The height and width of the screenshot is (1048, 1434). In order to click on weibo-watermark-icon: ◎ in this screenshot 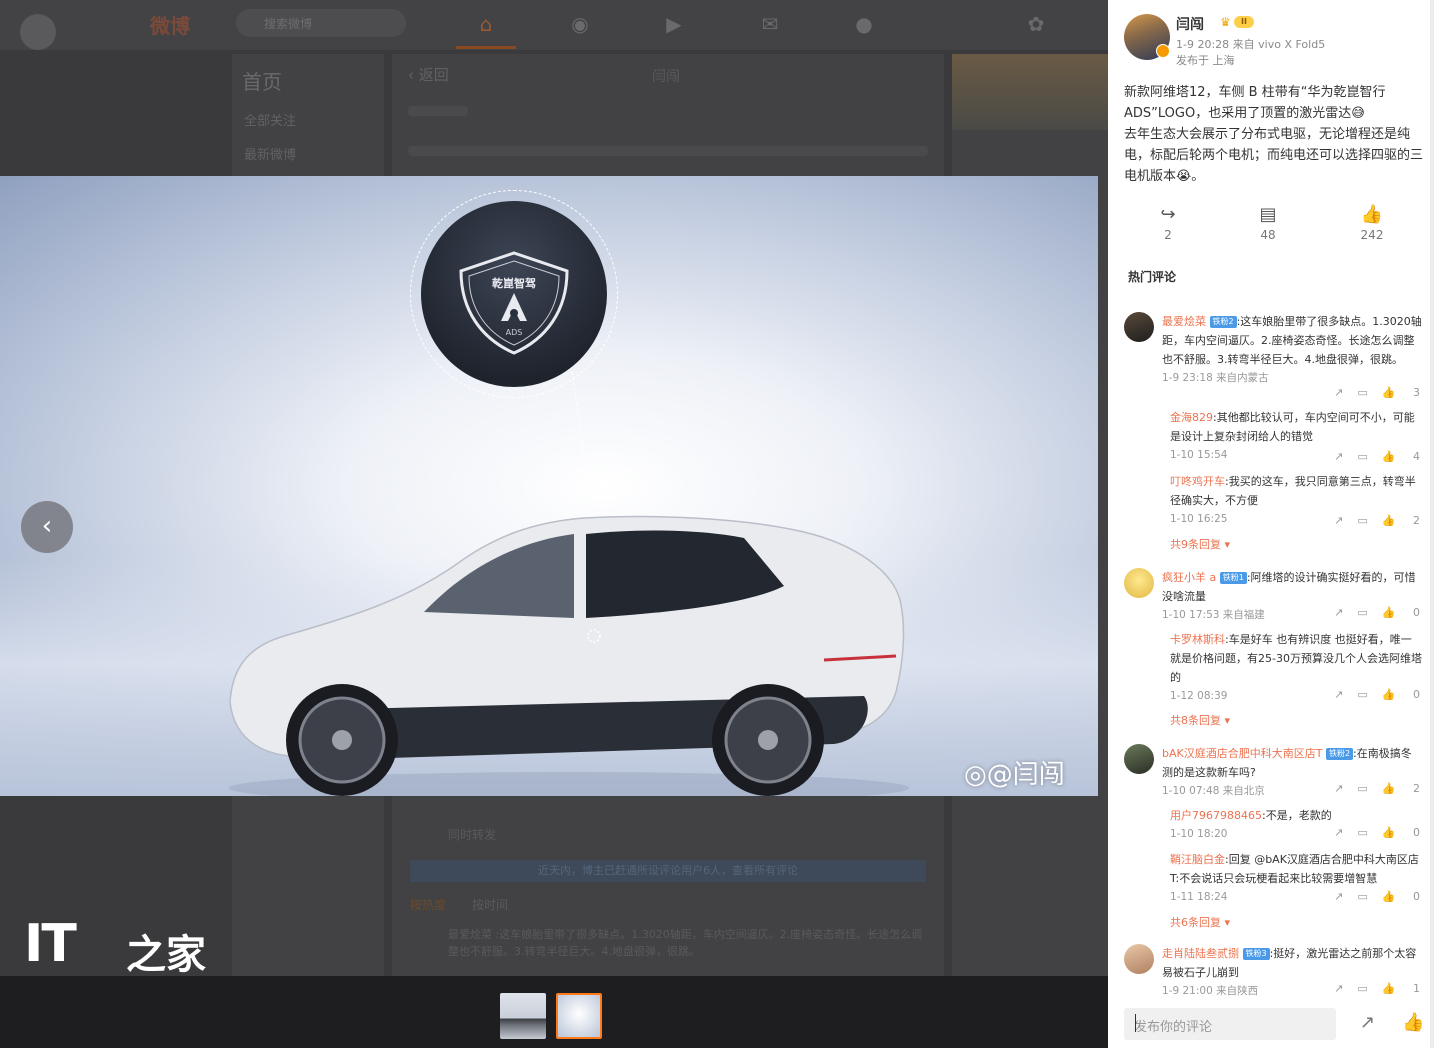, I will do `click(975, 775)`.